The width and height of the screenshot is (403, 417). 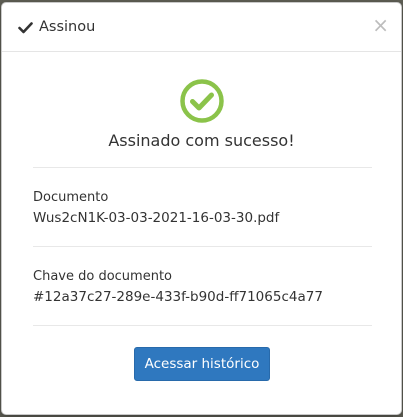 I want to click on dialog-header: Assinou ×, so click(x=201, y=27).